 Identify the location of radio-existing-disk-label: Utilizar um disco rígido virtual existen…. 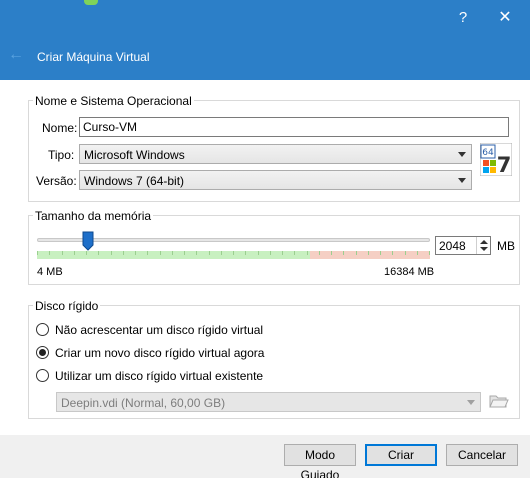
(159, 376).